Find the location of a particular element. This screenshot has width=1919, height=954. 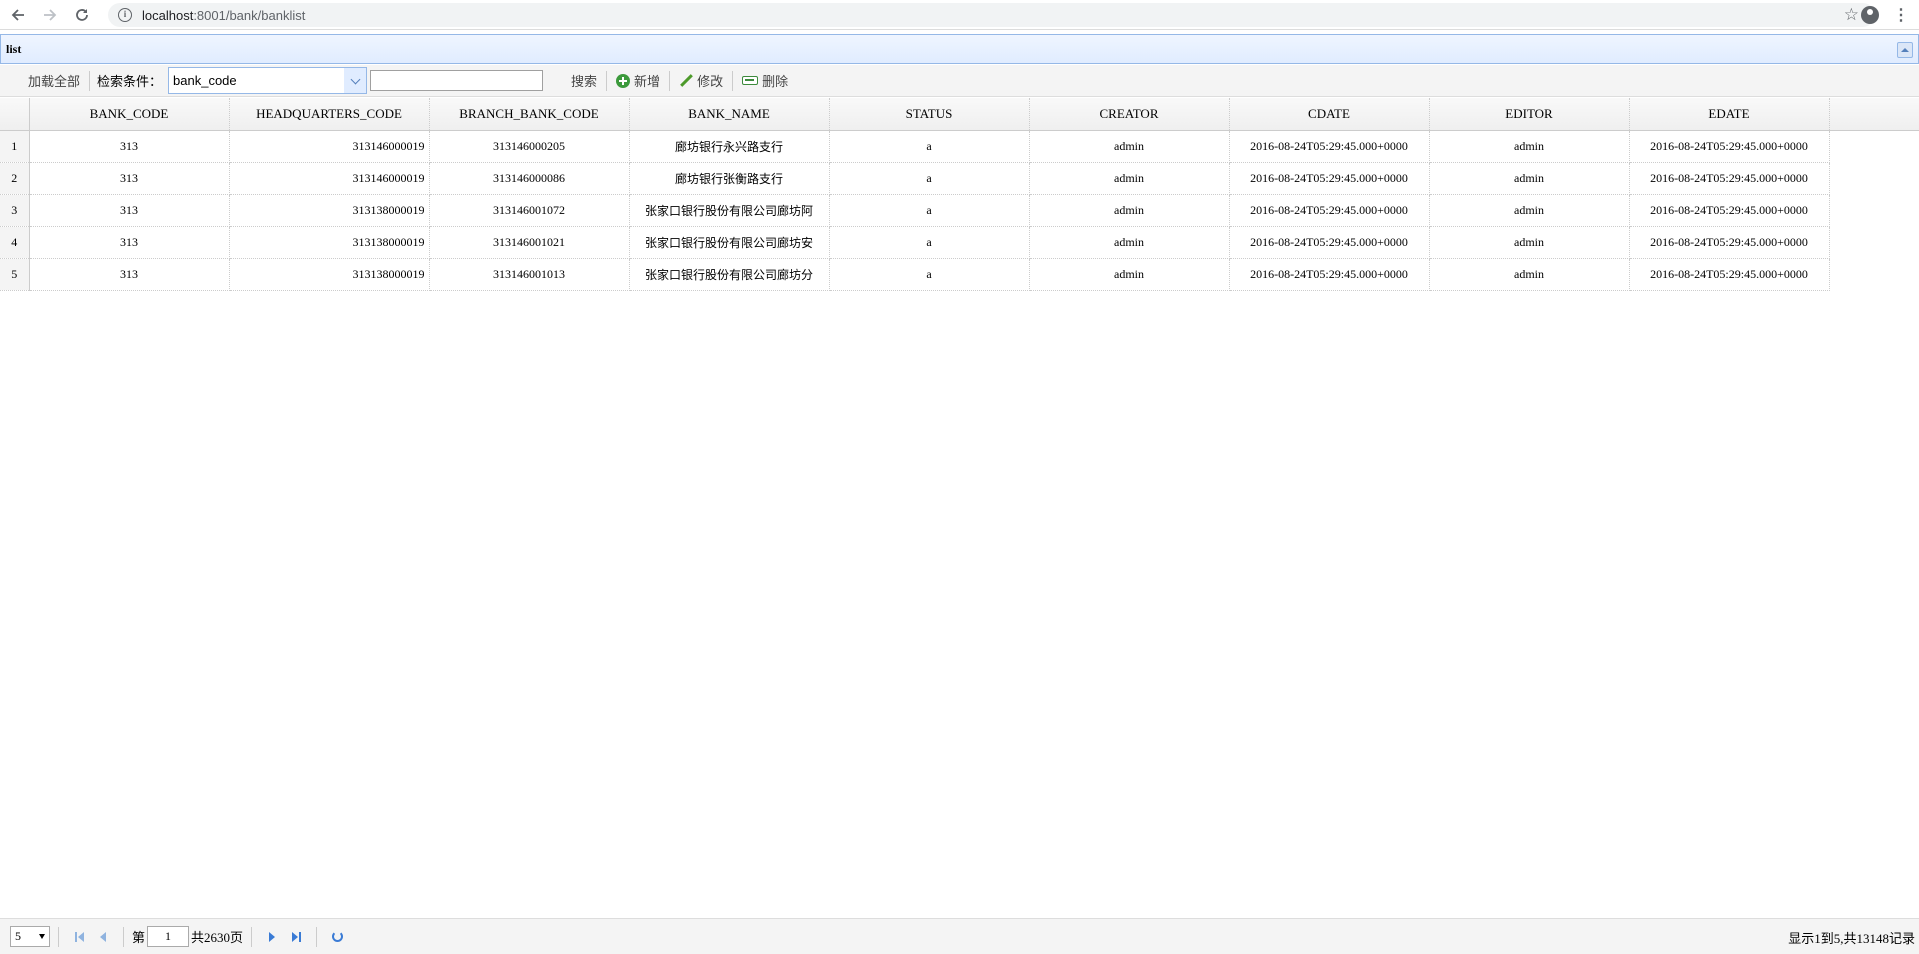

page-size-value: 5 is located at coordinates (18, 936).